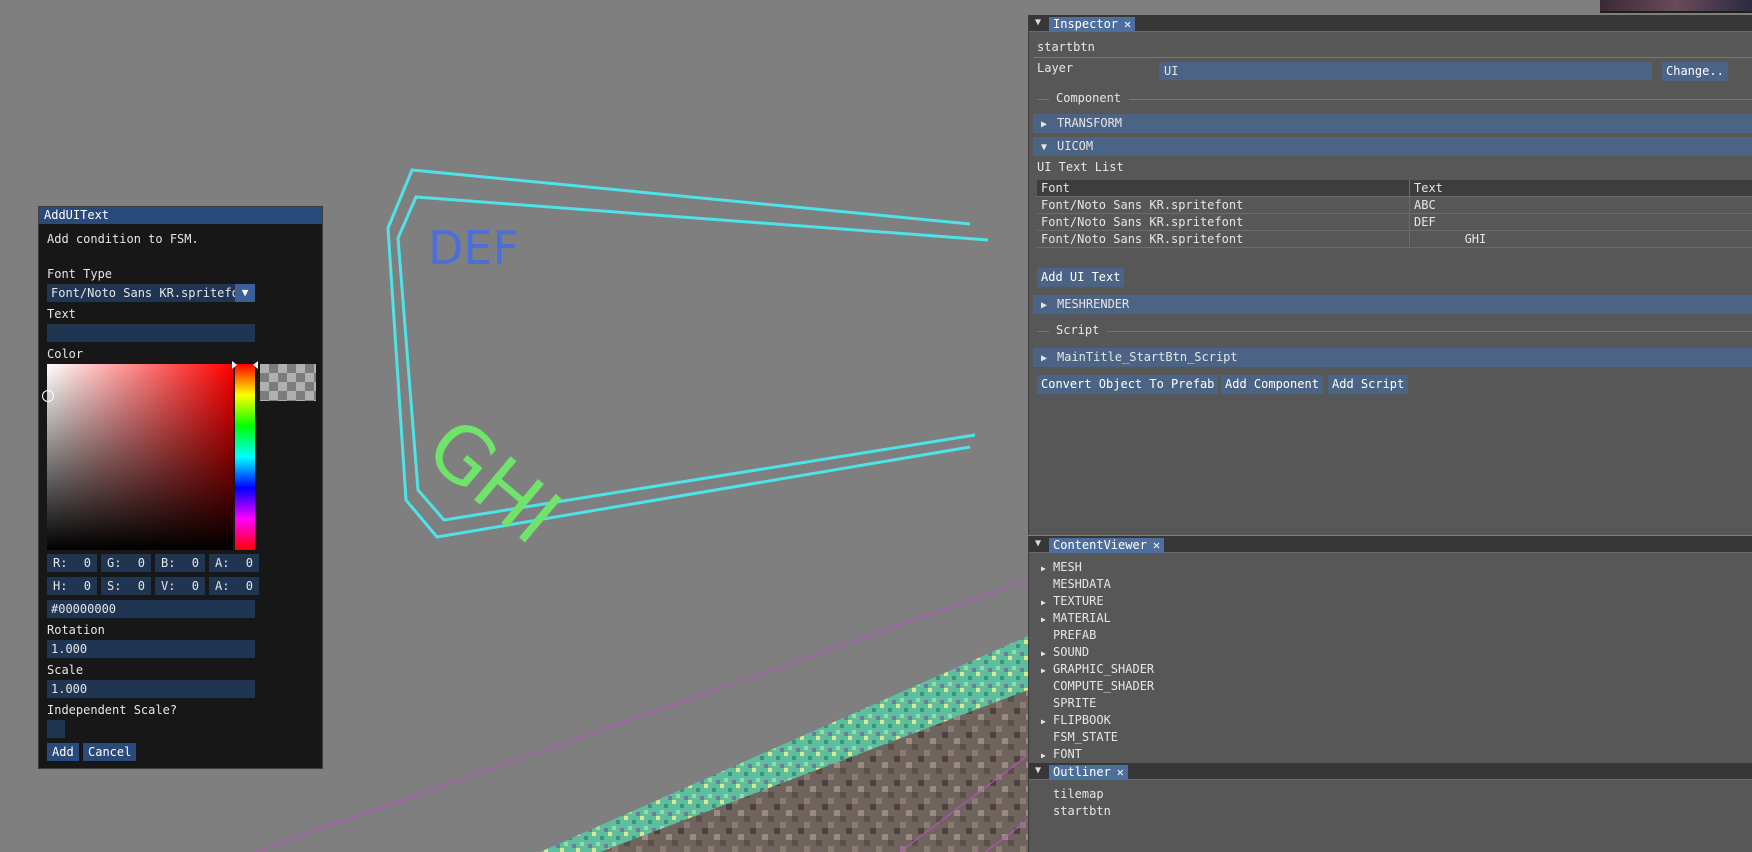 This screenshot has height=852, width=1752. I want to click on alpha-input: A: 0, so click(234, 563).